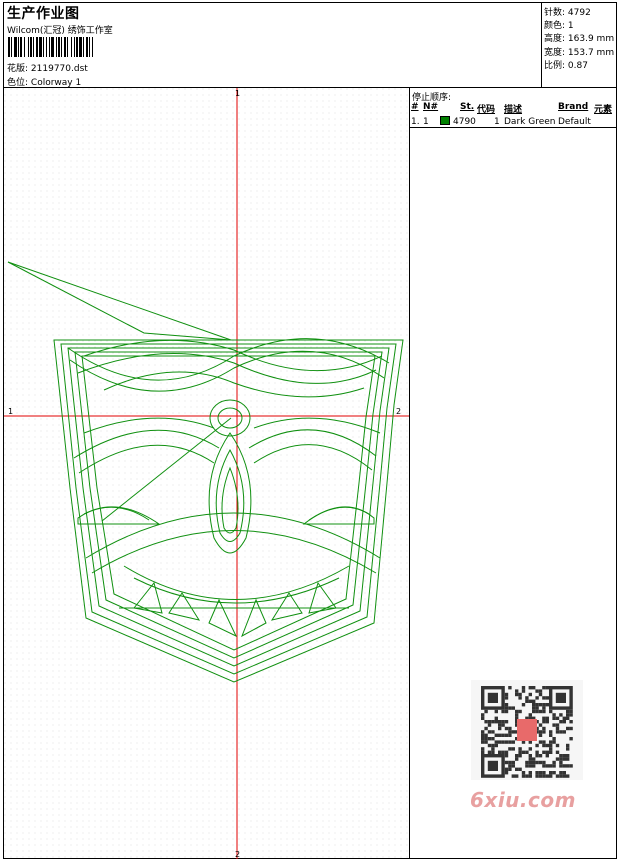 The width and height of the screenshot is (620, 861). What do you see at coordinates (497, 122) in the screenshot?
I see `row-code: 1` at bounding box center [497, 122].